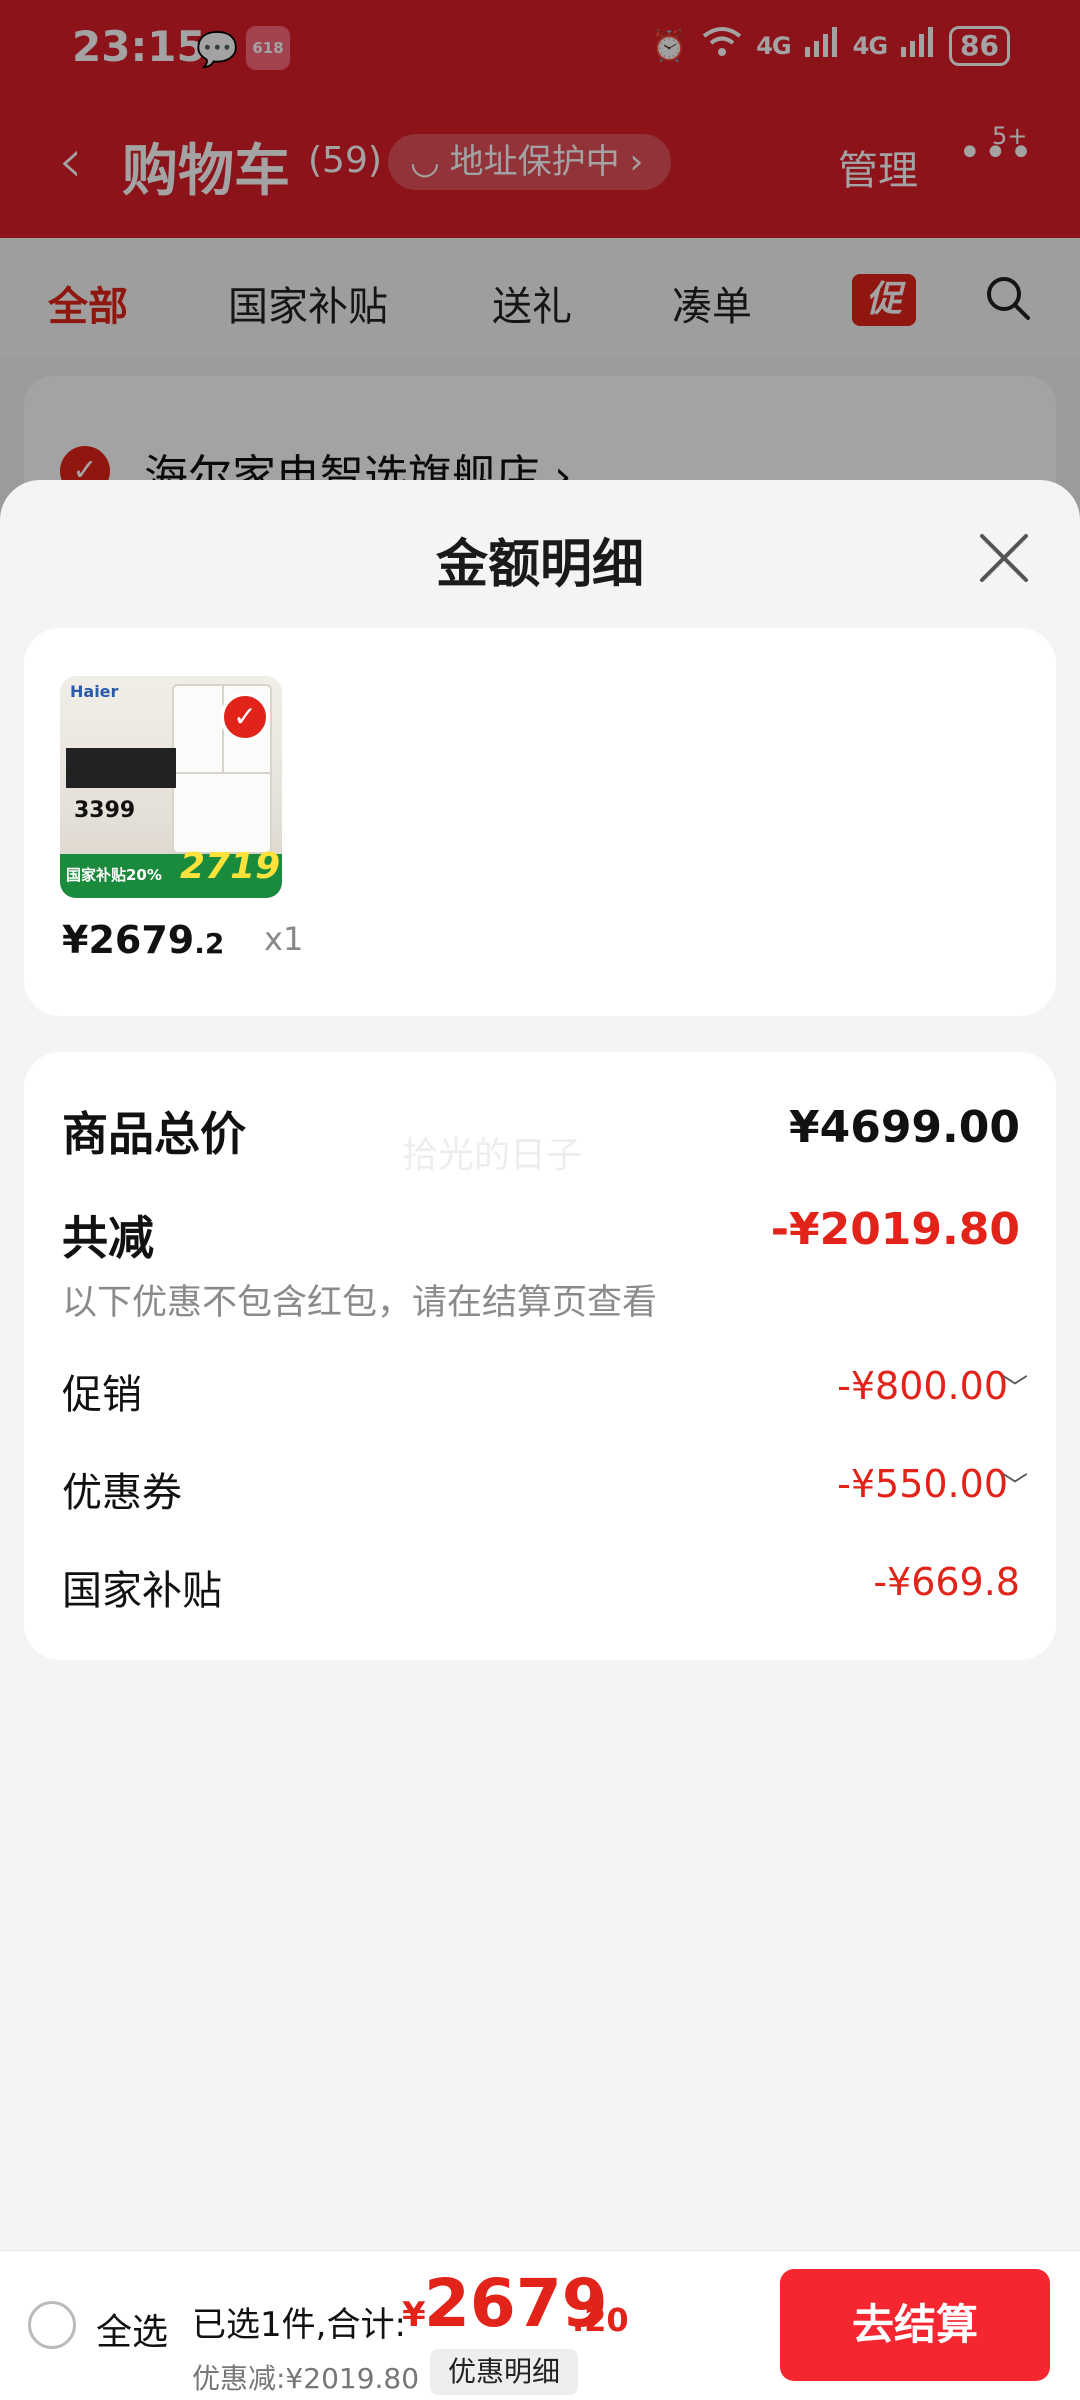  What do you see at coordinates (904, 1127) in the screenshot?
I see `total-price-value: ¥4699.00` at bounding box center [904, 1127].